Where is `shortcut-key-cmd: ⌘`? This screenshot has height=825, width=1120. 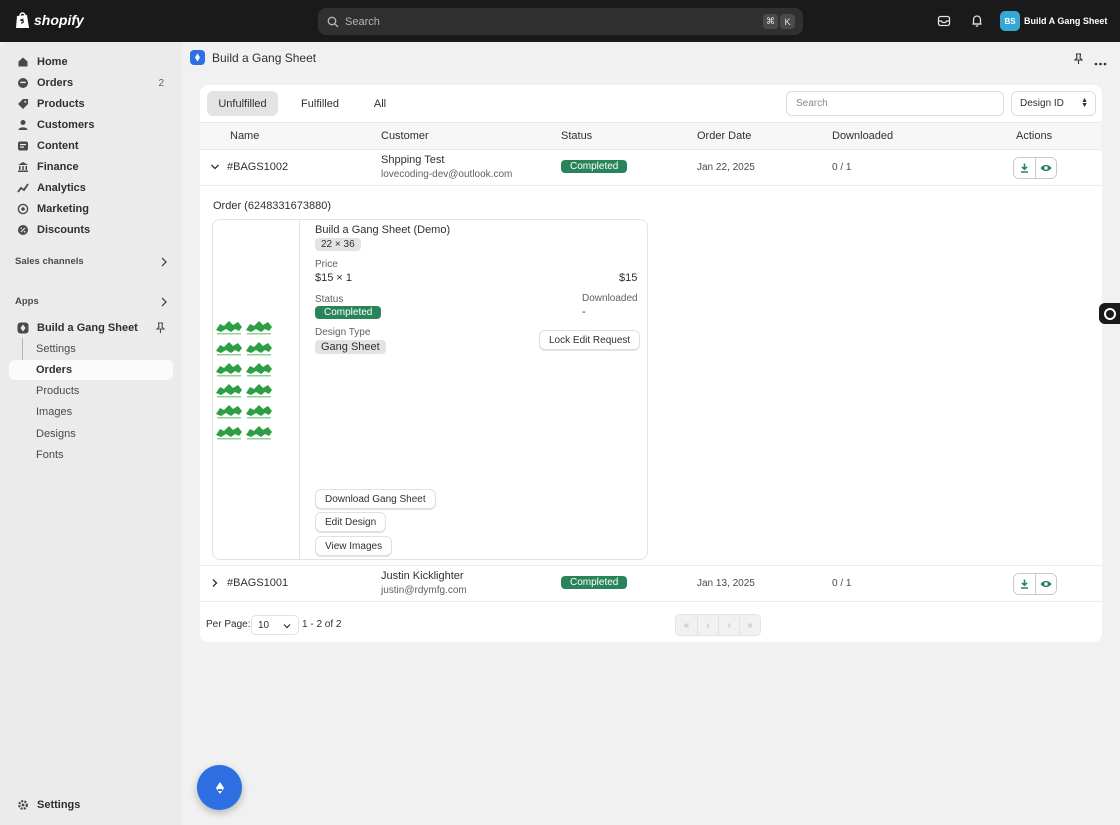 shortcut-key-cmd: ⌘ is located at coordinates (770, 21).